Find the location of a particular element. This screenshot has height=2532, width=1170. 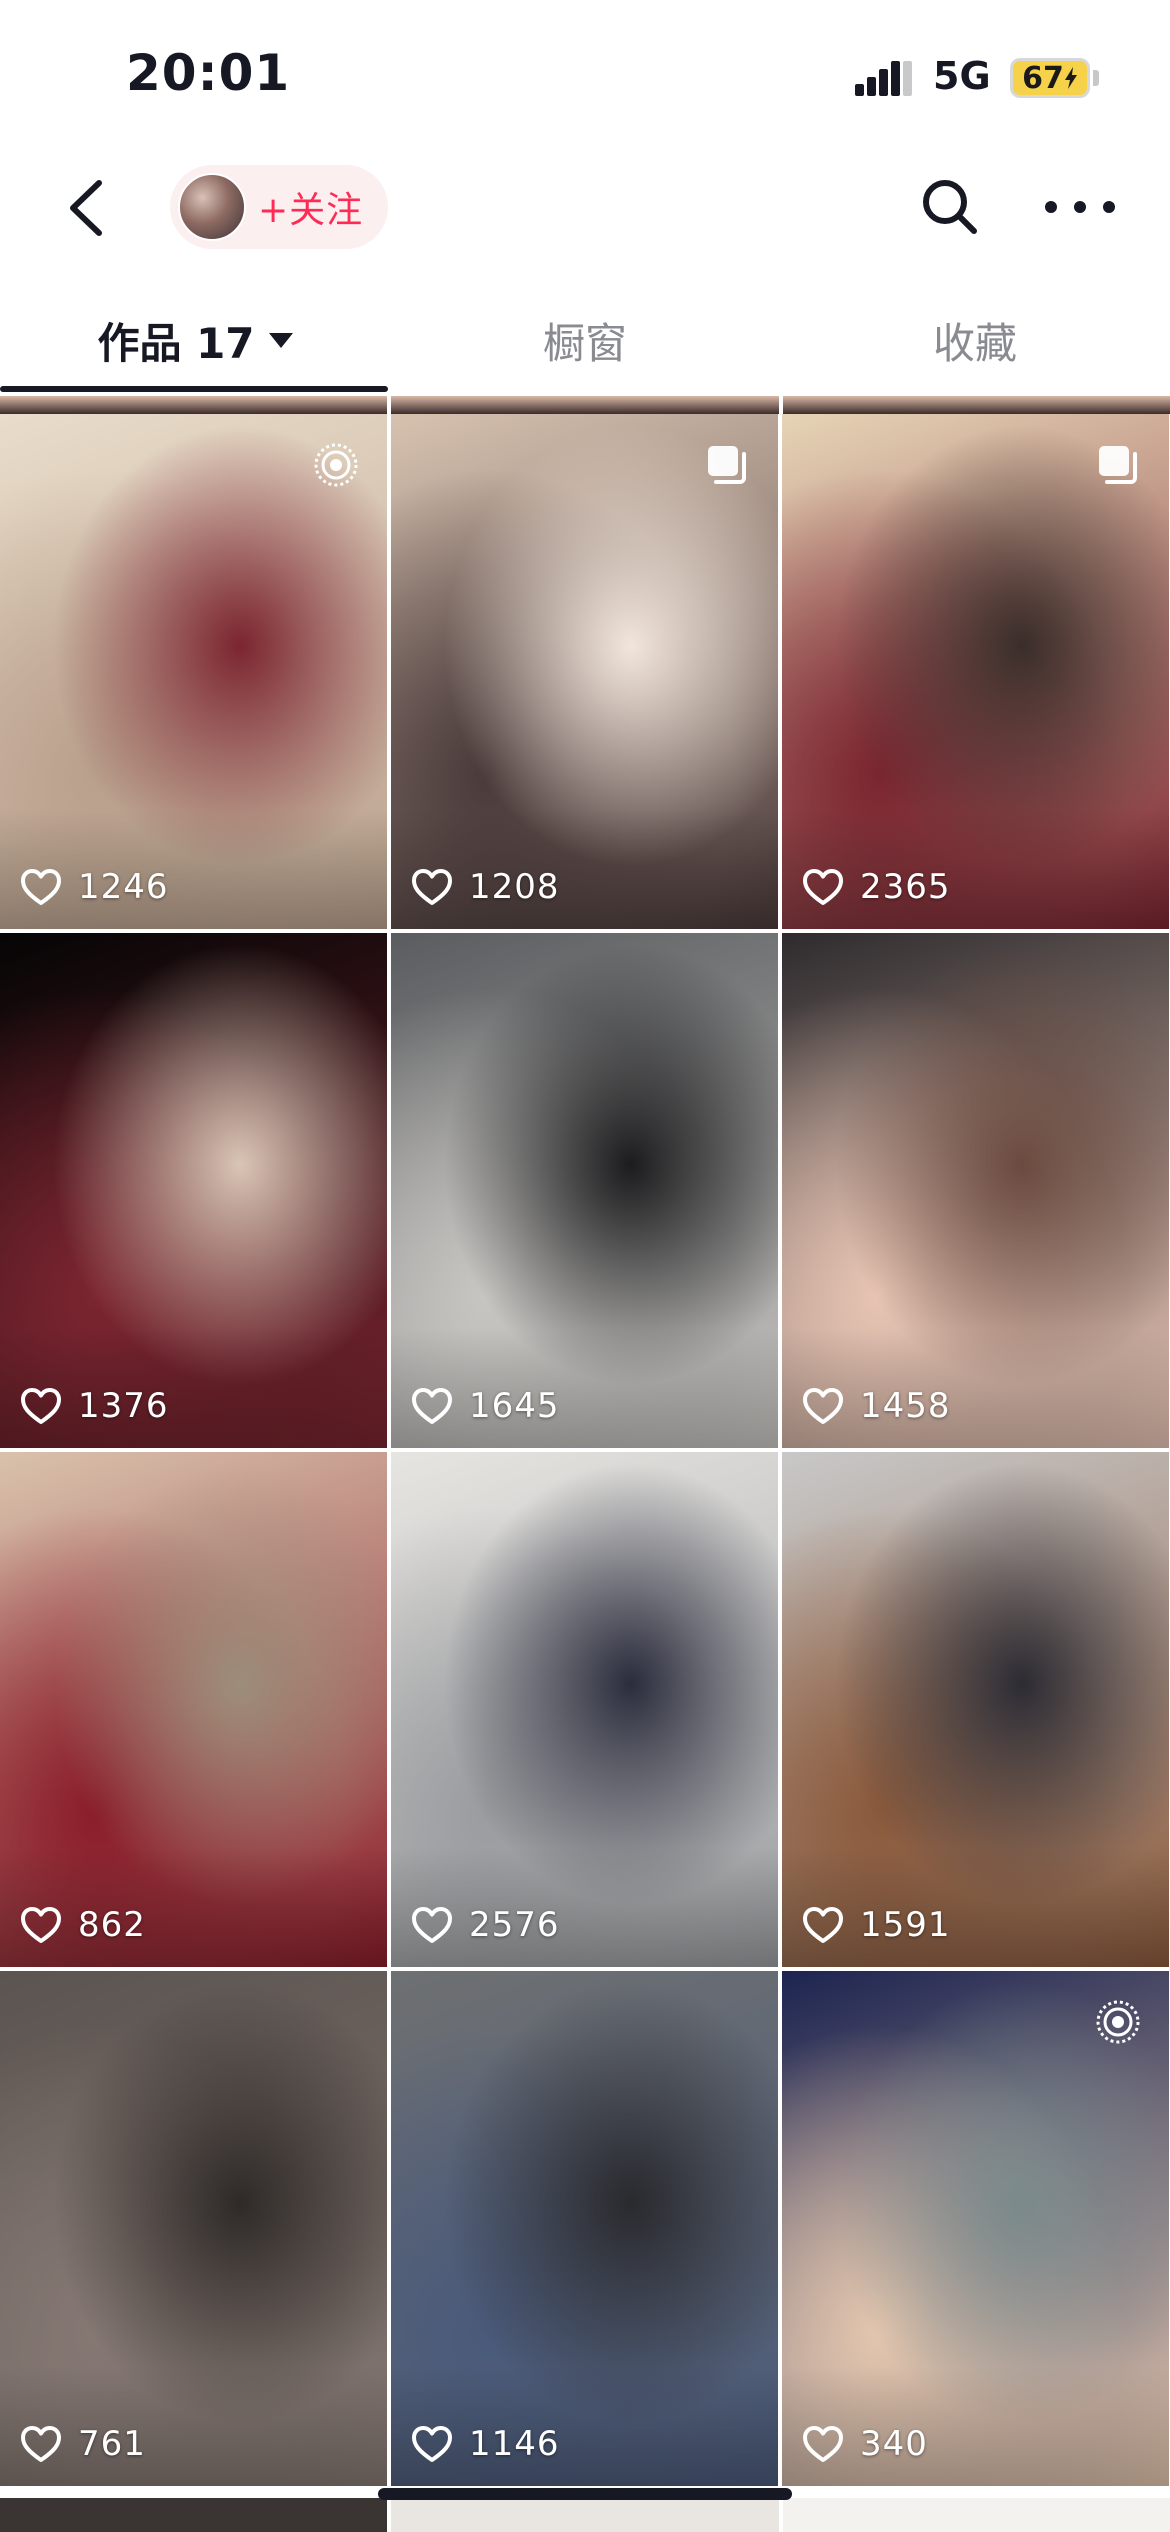

like-stat: 862 is located at coordinates (83, 1925).